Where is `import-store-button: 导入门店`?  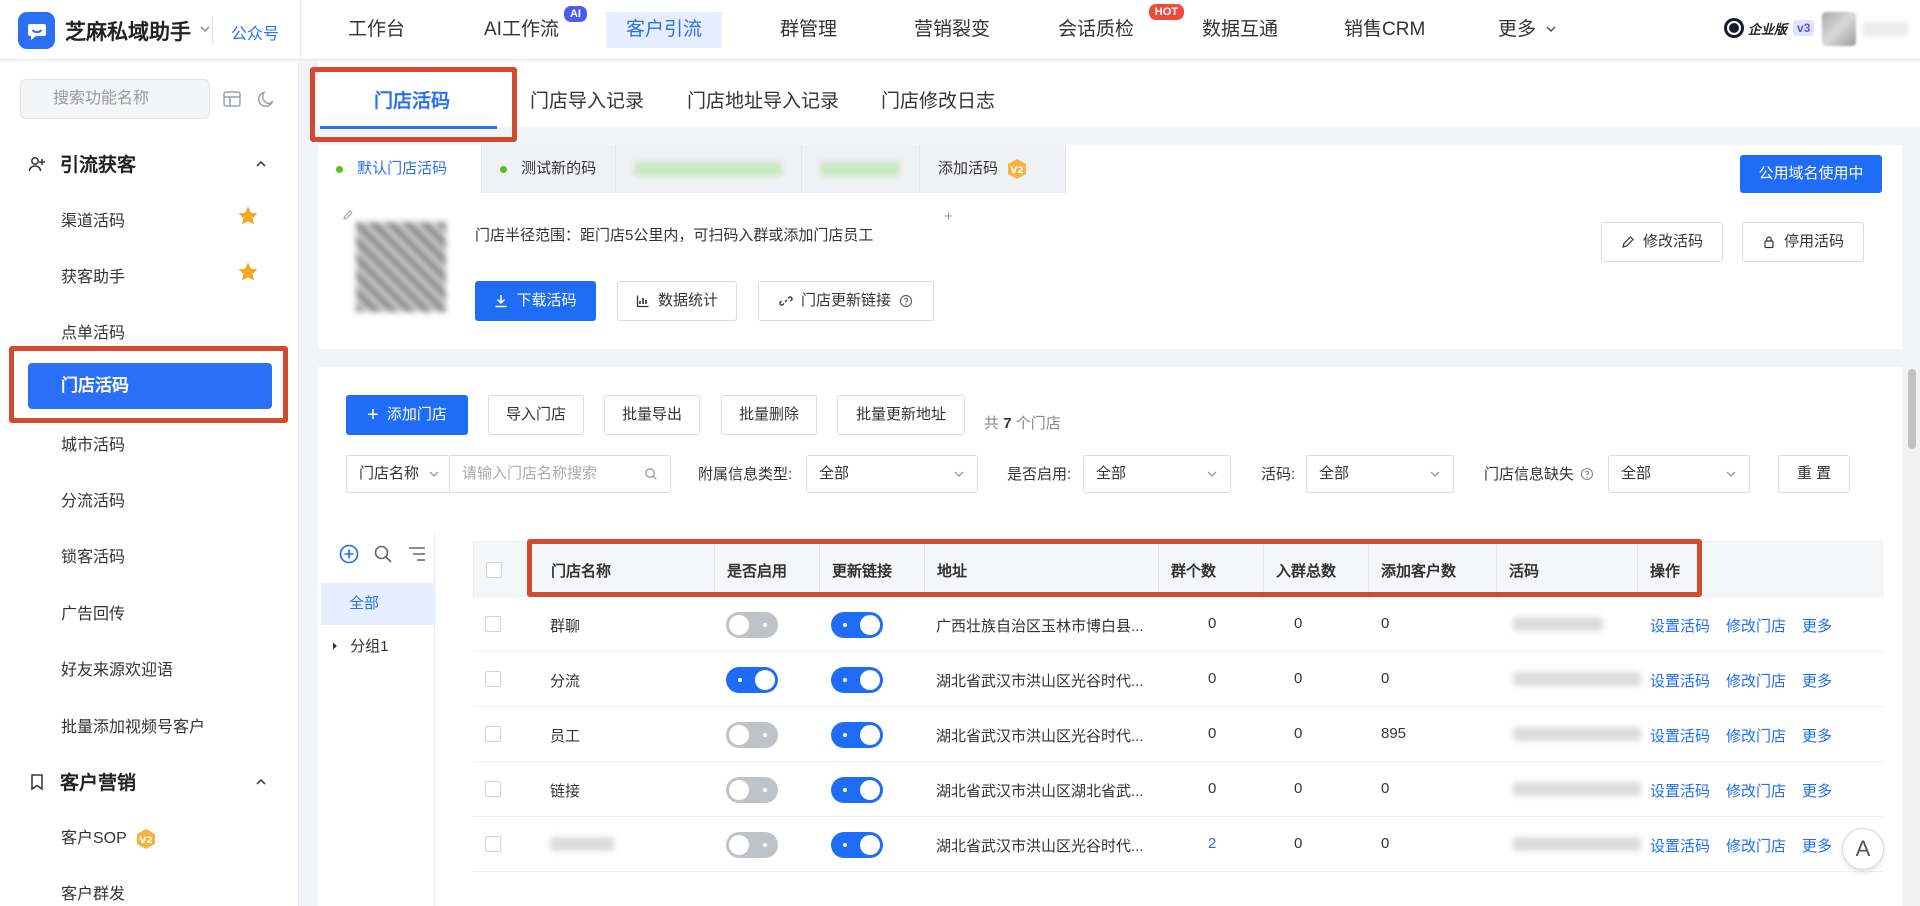 import-store-button: 导入门店 is located at coordinates (536, 415).